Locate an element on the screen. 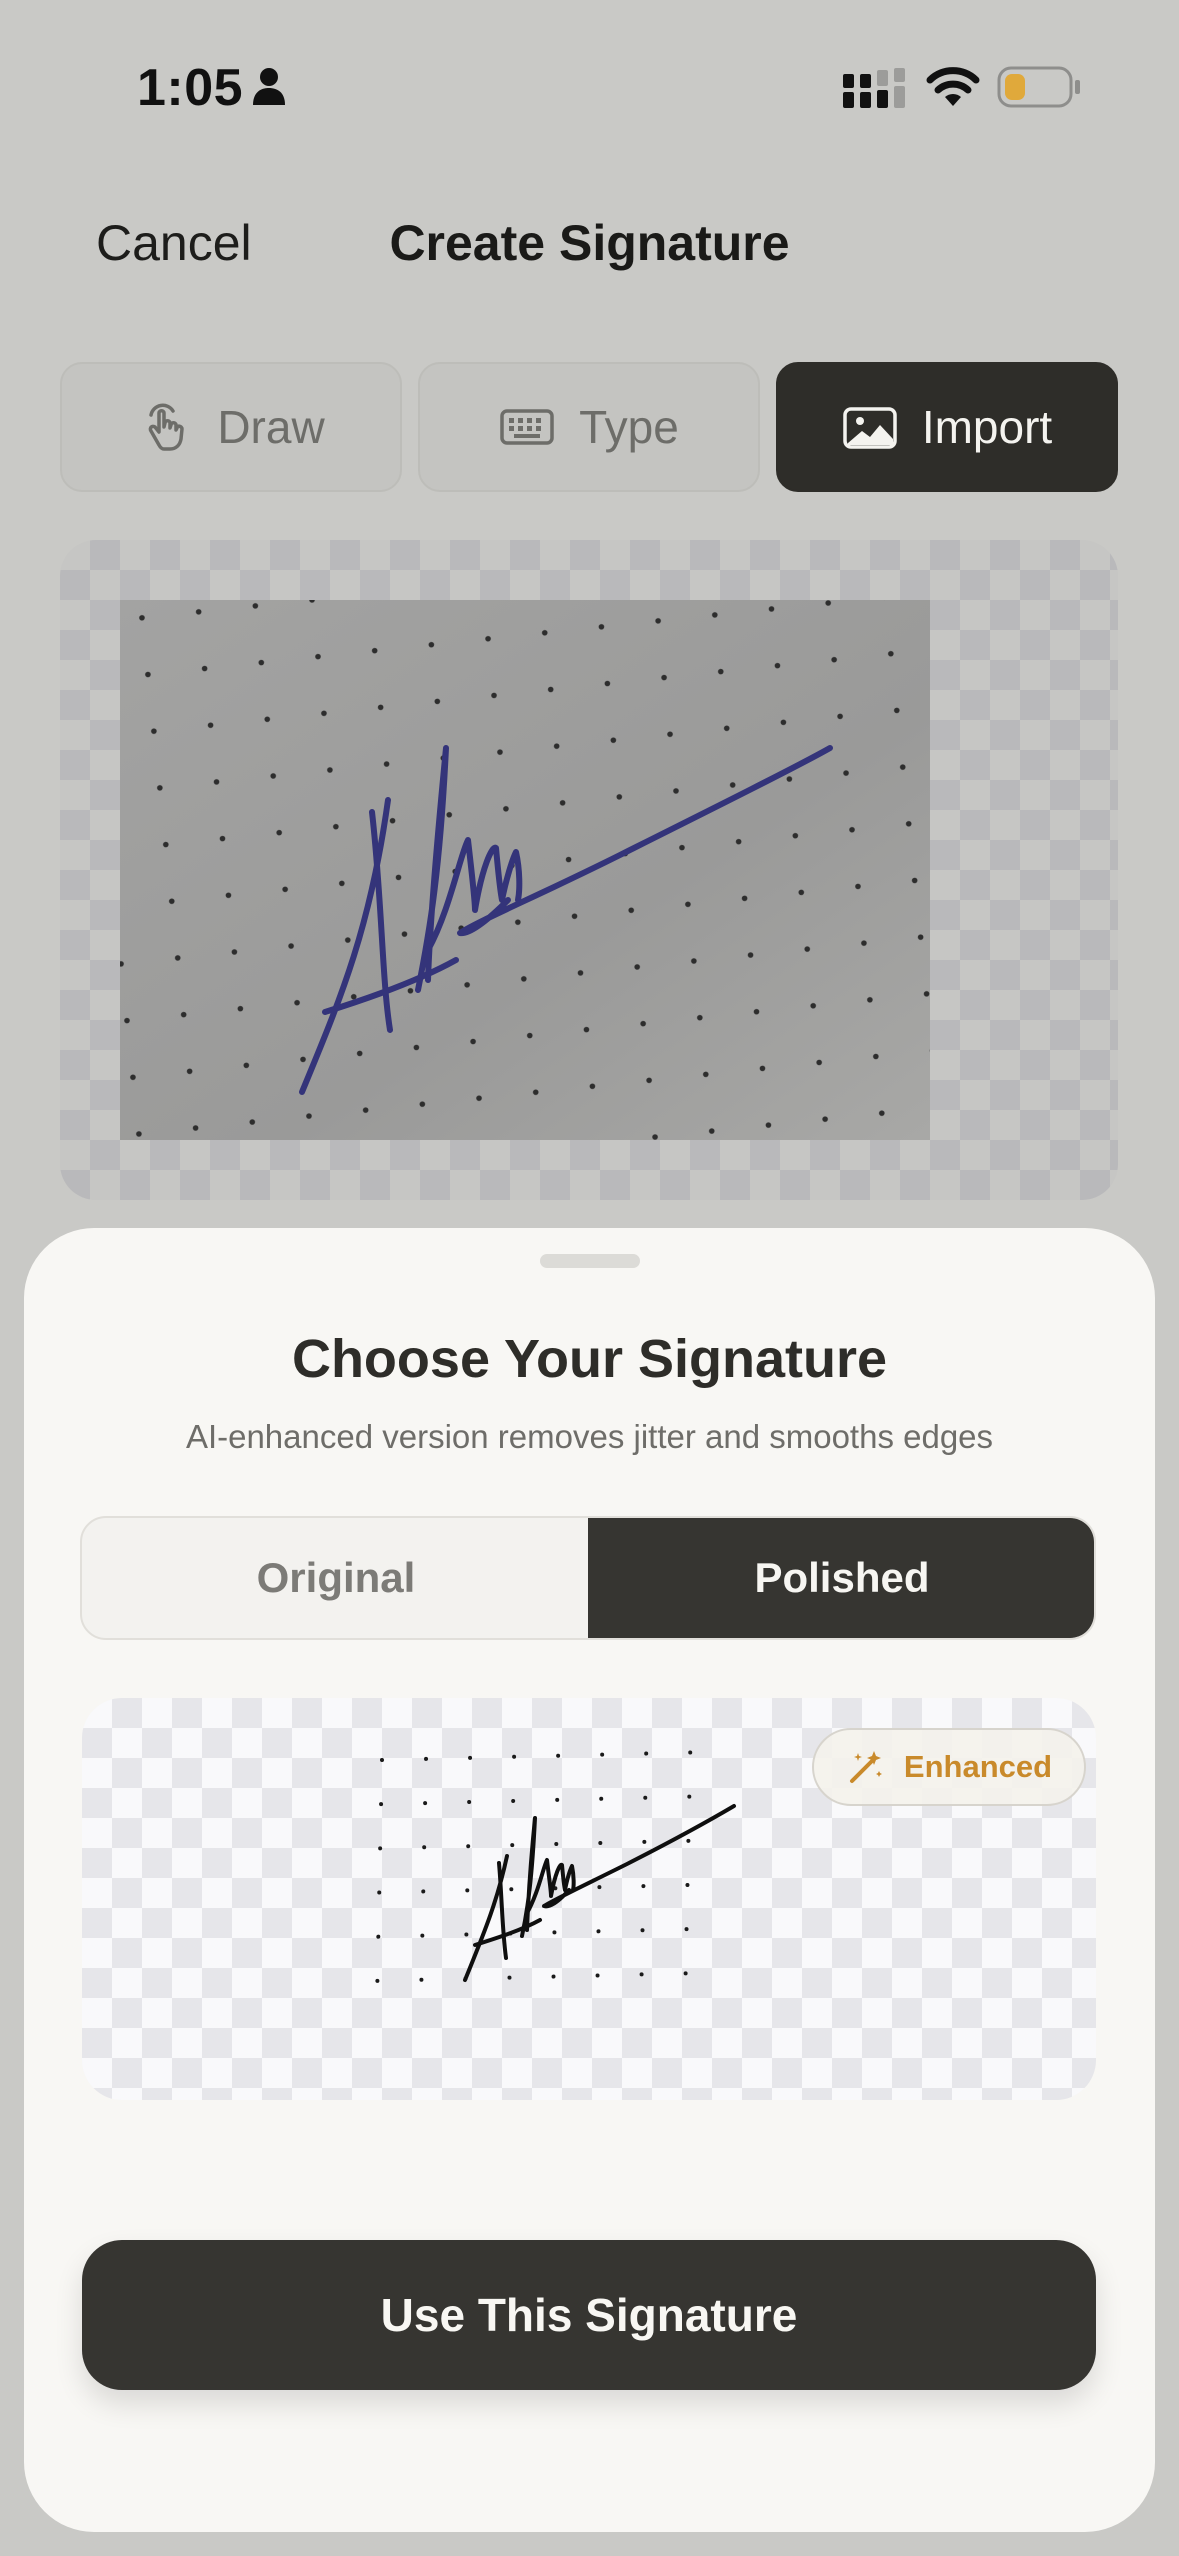 Image resolution: width=1179 pixels, height=2556 pixels. sheet-grabber is located at coordinates (590, 1261).